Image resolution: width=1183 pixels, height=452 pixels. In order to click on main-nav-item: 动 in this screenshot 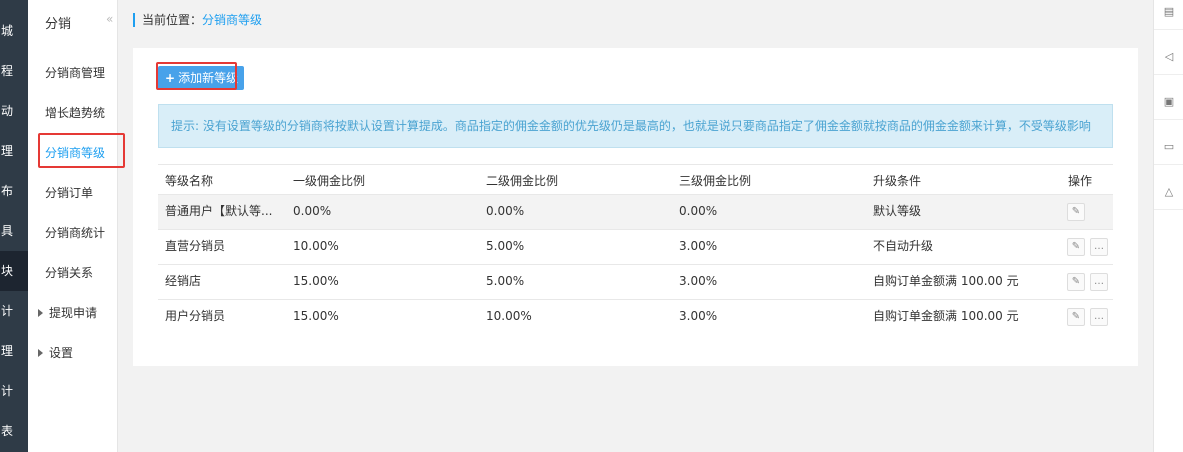, I will do `click(14, 111)`.